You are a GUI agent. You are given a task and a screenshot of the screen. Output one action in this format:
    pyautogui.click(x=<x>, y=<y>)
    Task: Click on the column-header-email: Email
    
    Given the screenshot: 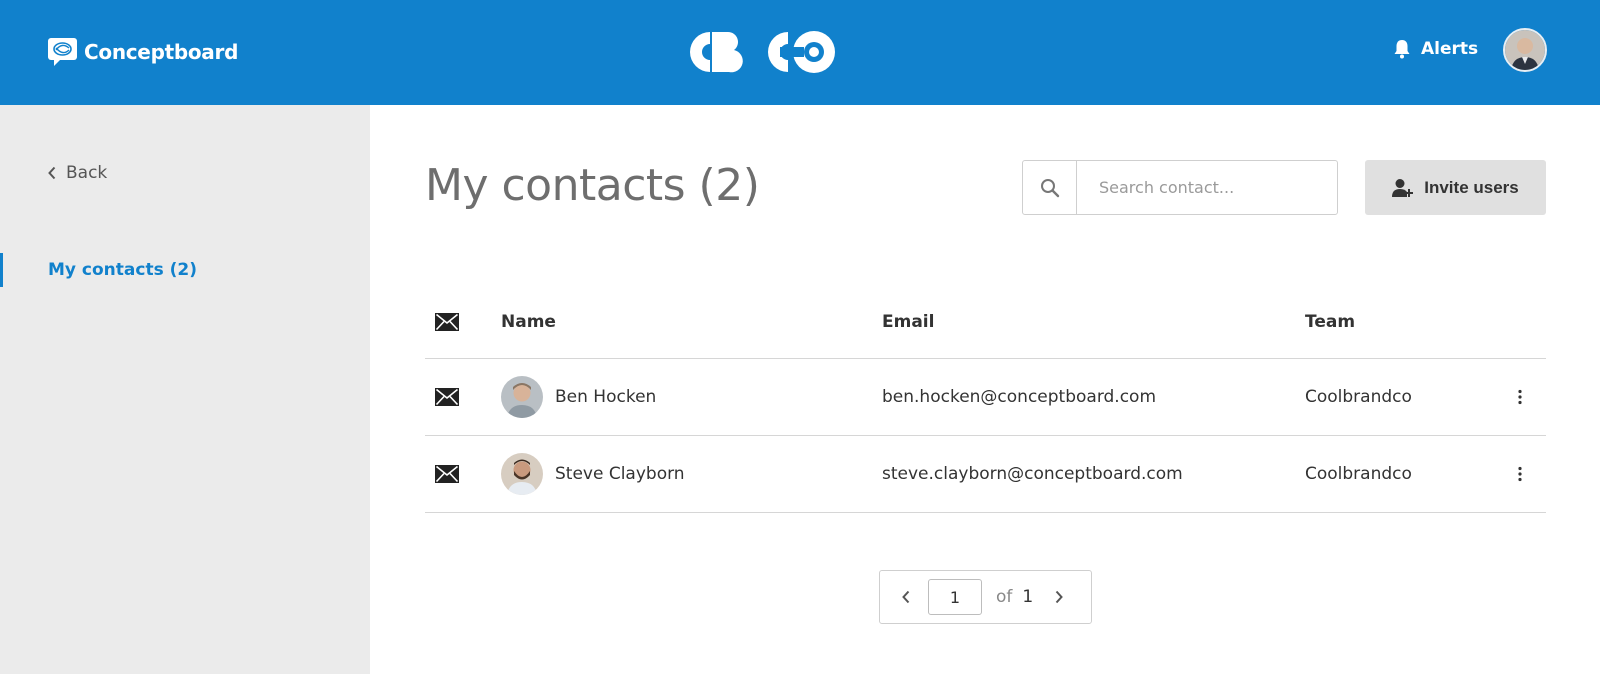 What is the action you would take?
    pyautogui.click(x=908, y=321)
    